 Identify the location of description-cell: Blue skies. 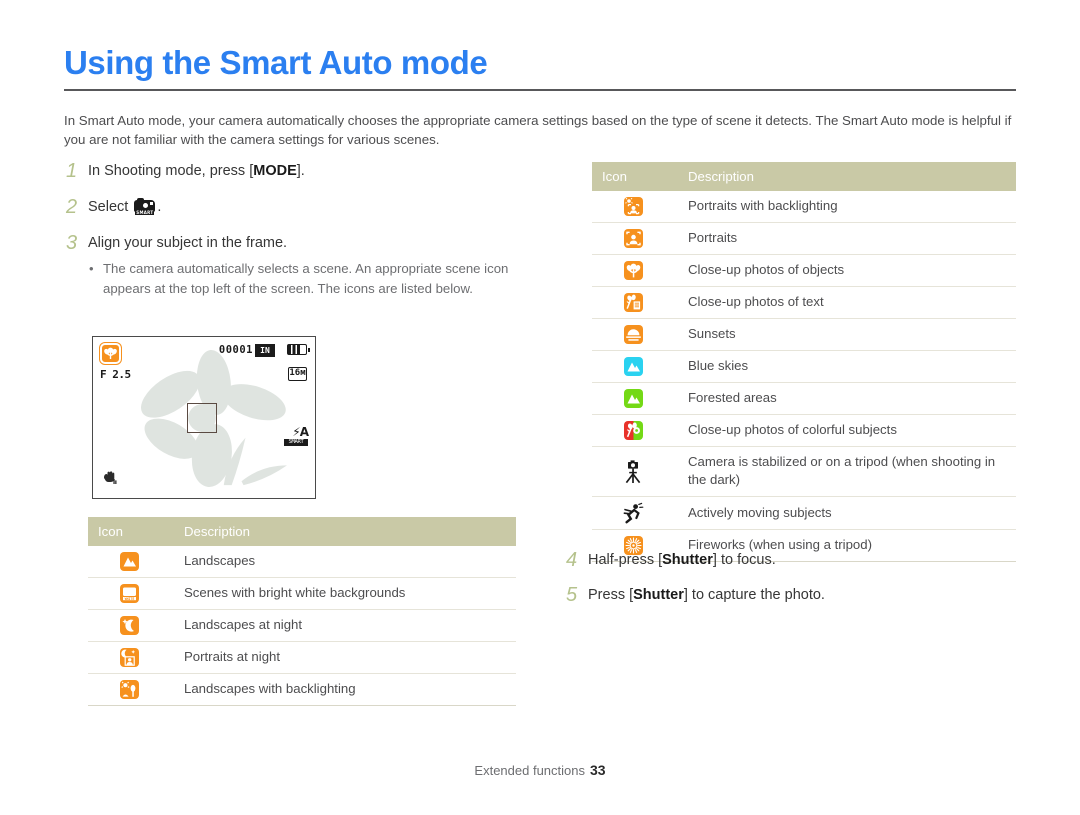
(845, 366).